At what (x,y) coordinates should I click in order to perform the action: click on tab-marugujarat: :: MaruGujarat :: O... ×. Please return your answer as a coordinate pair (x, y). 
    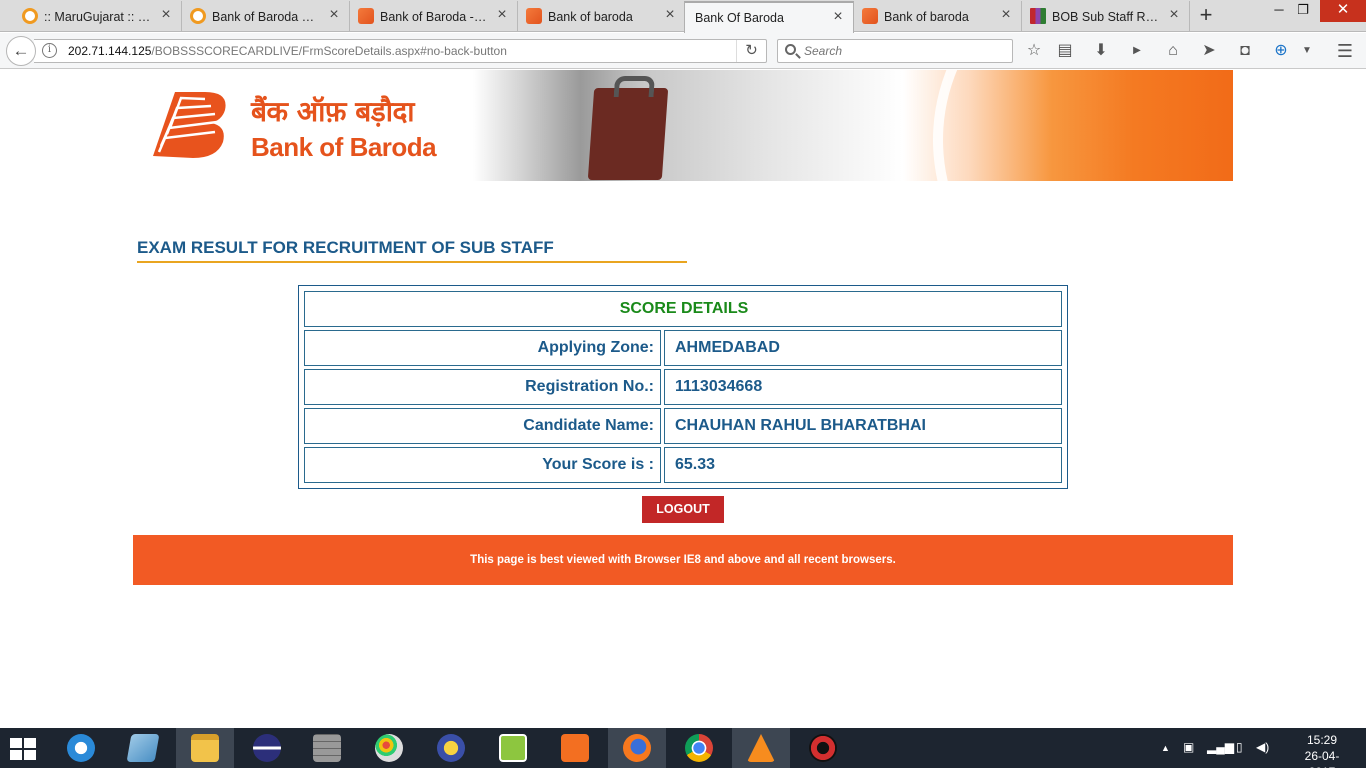
    Looking at the image, I should click on (98, 16).